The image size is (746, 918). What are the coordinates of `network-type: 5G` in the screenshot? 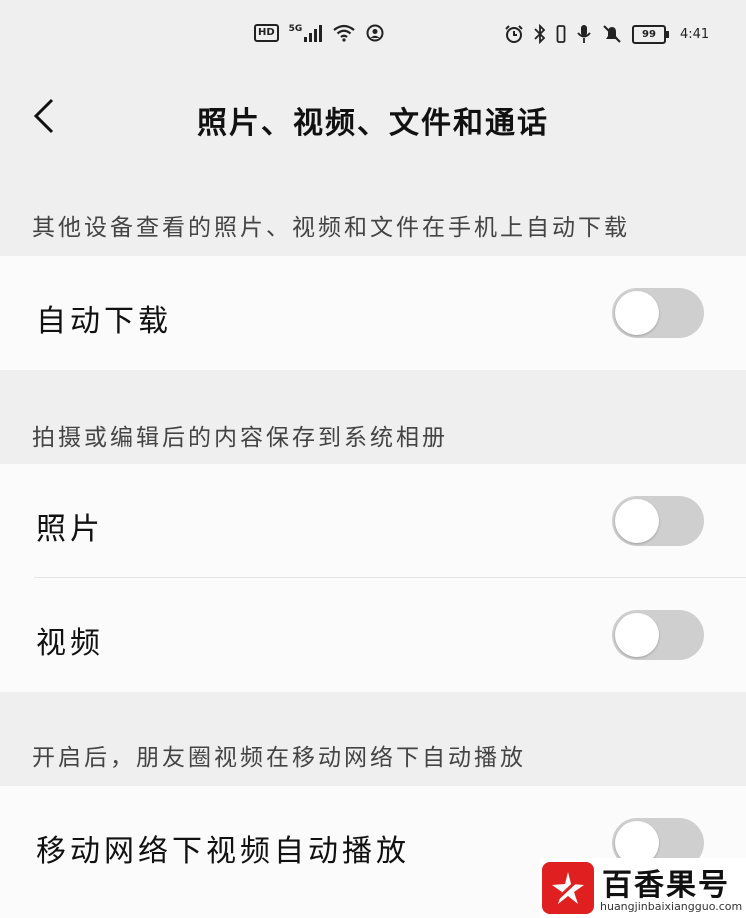 It's located at (295, 29).